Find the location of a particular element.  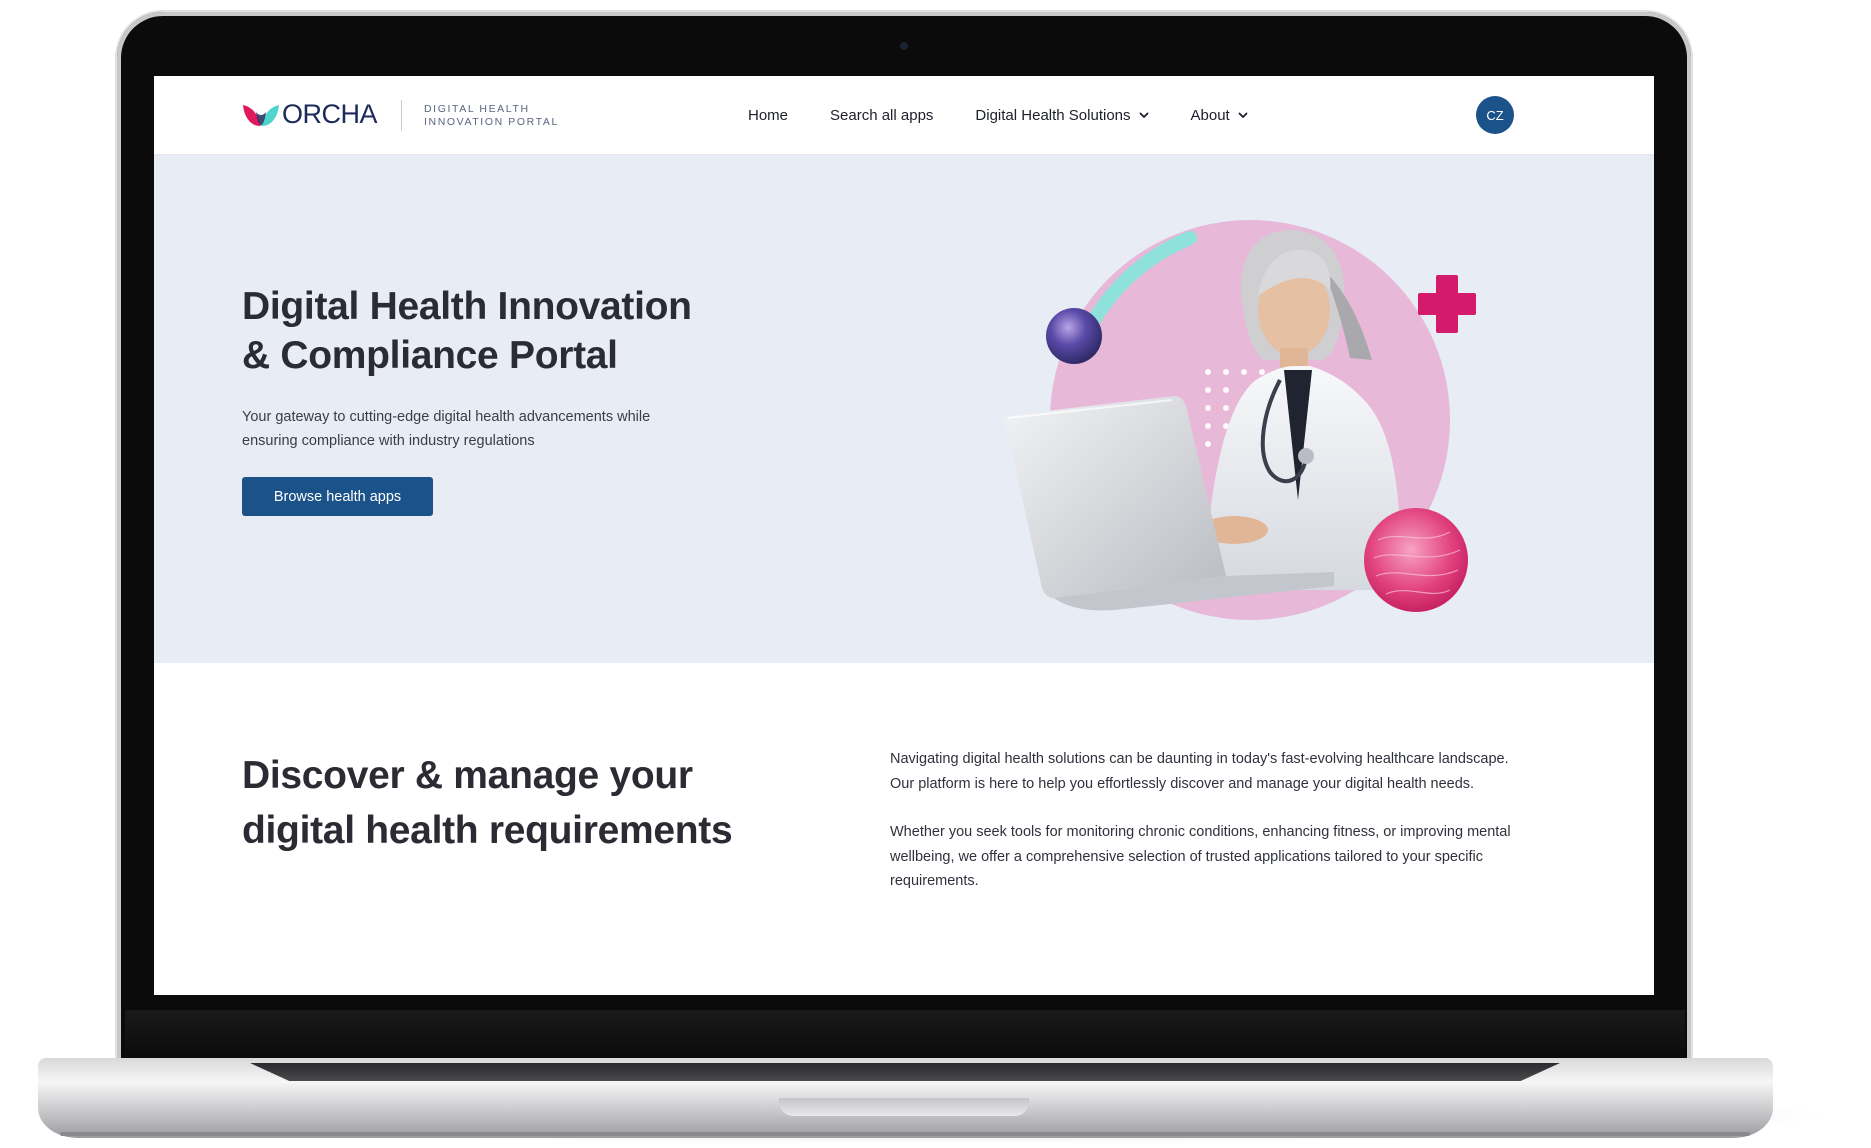

nav-link-label: About is located at coordinates (1210, 115).